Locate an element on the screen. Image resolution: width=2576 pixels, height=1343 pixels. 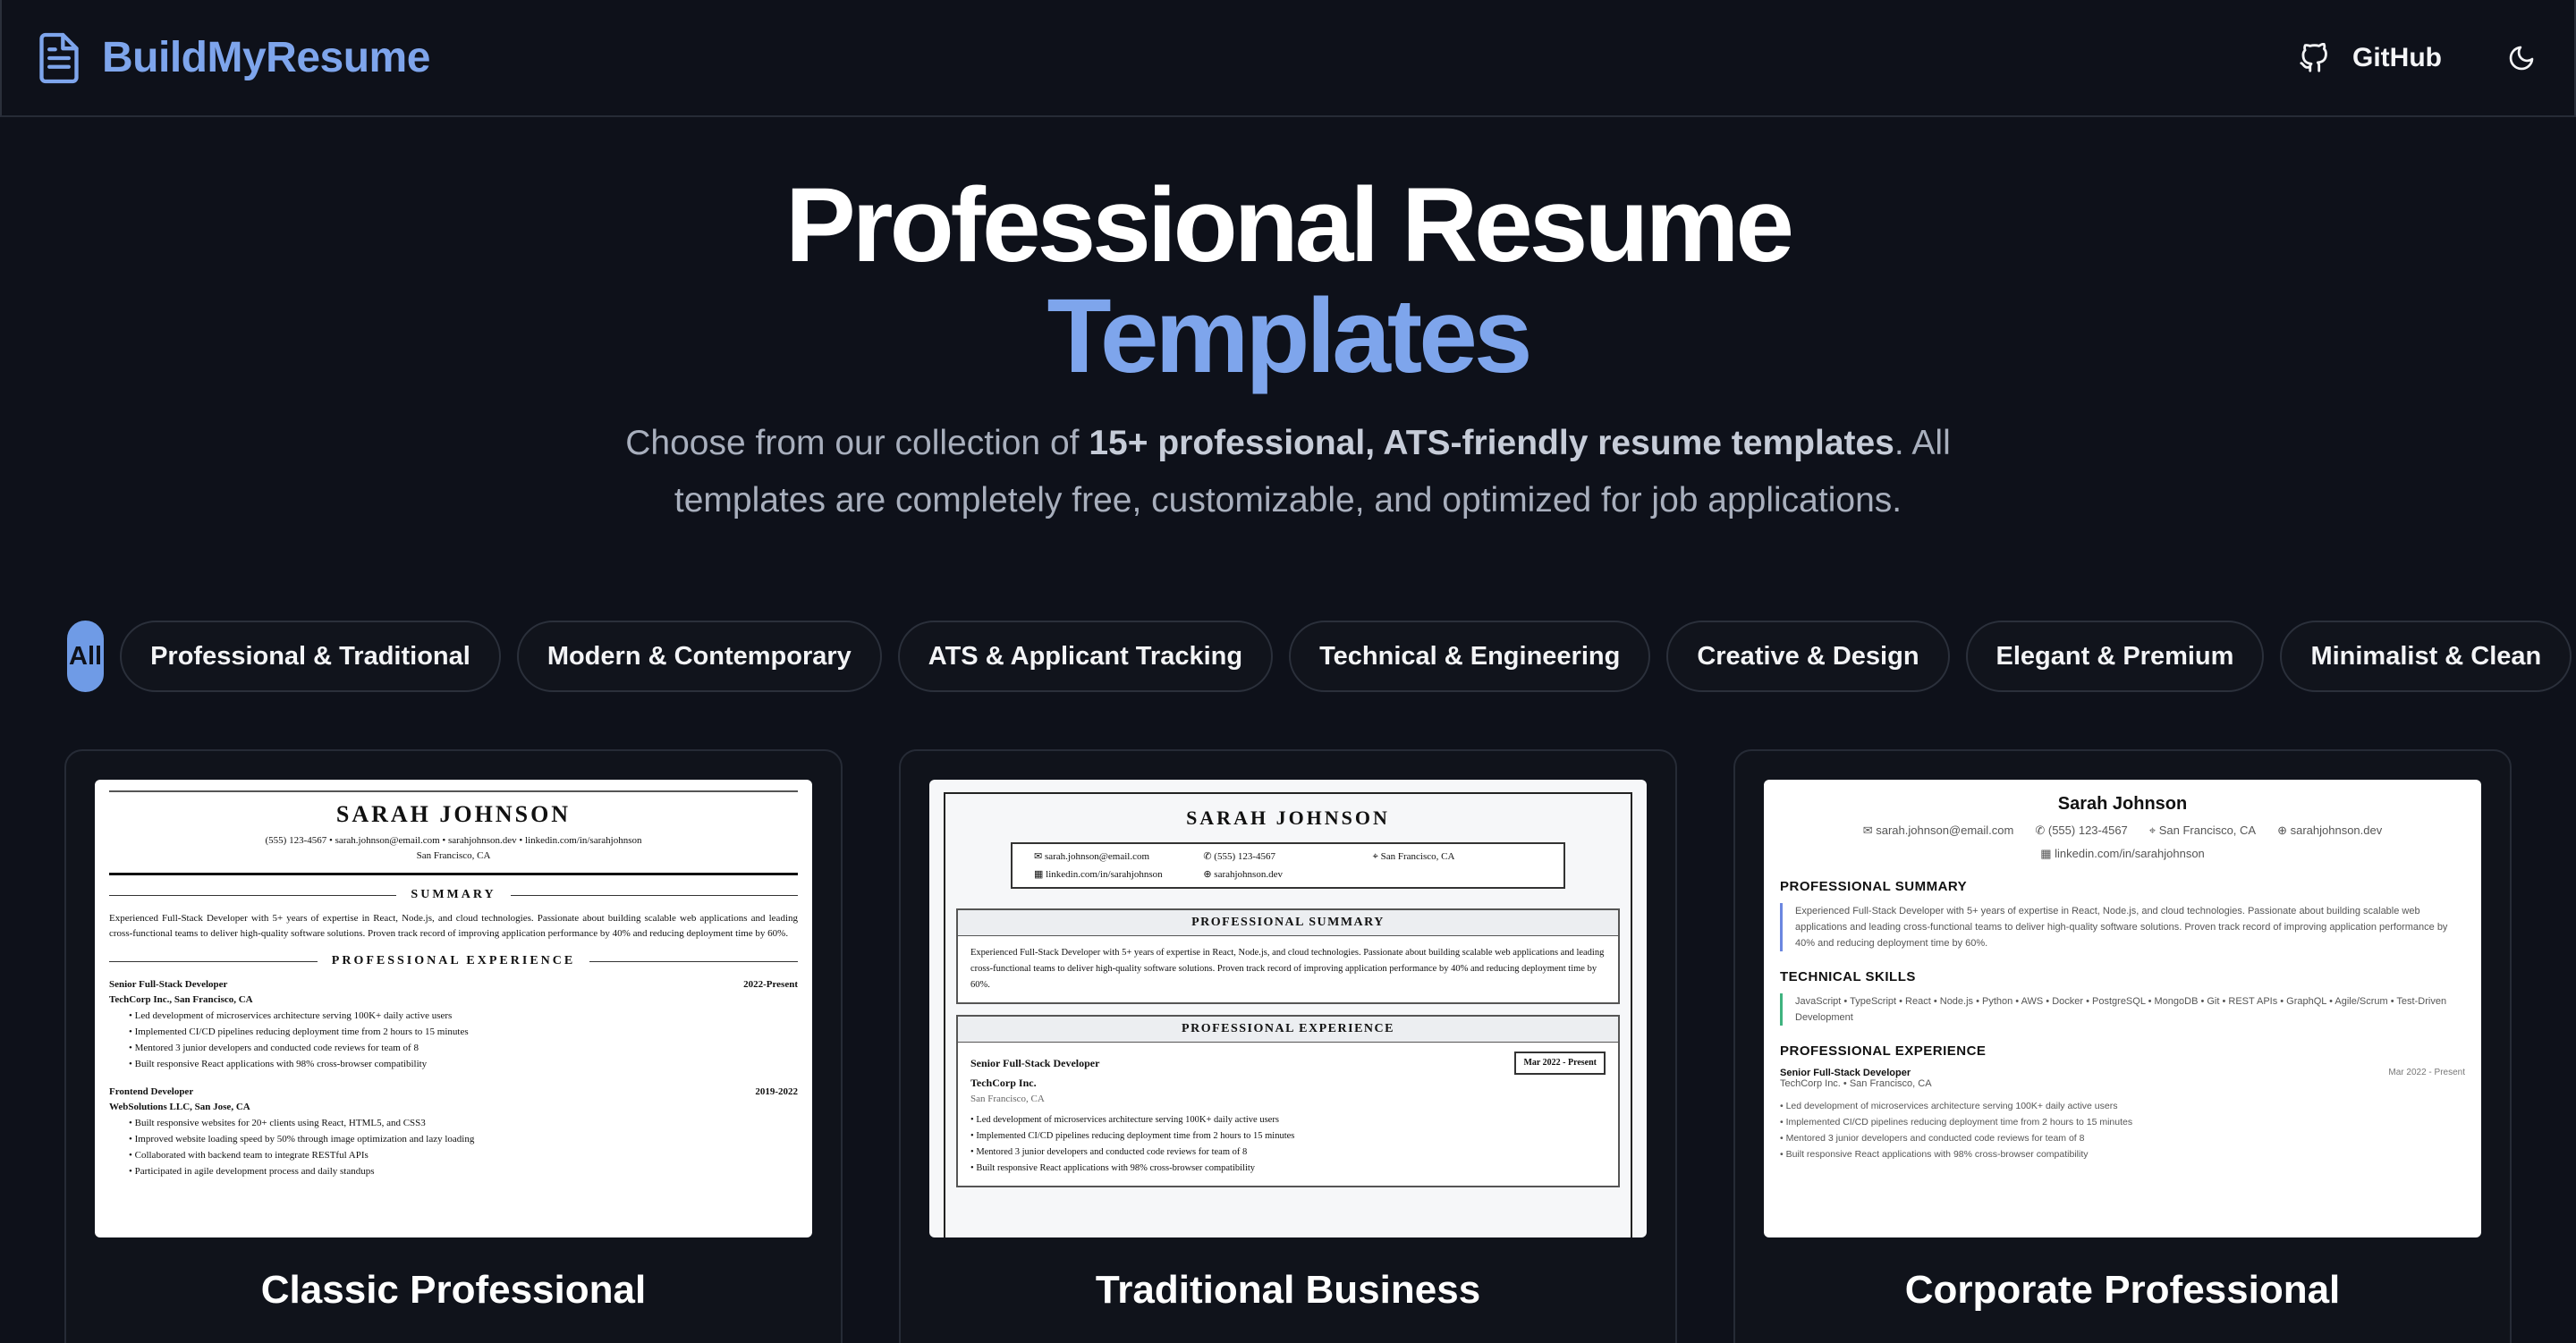
filter-elegant-premium: Elegant & Premium is located at coordinates (2115, 656).